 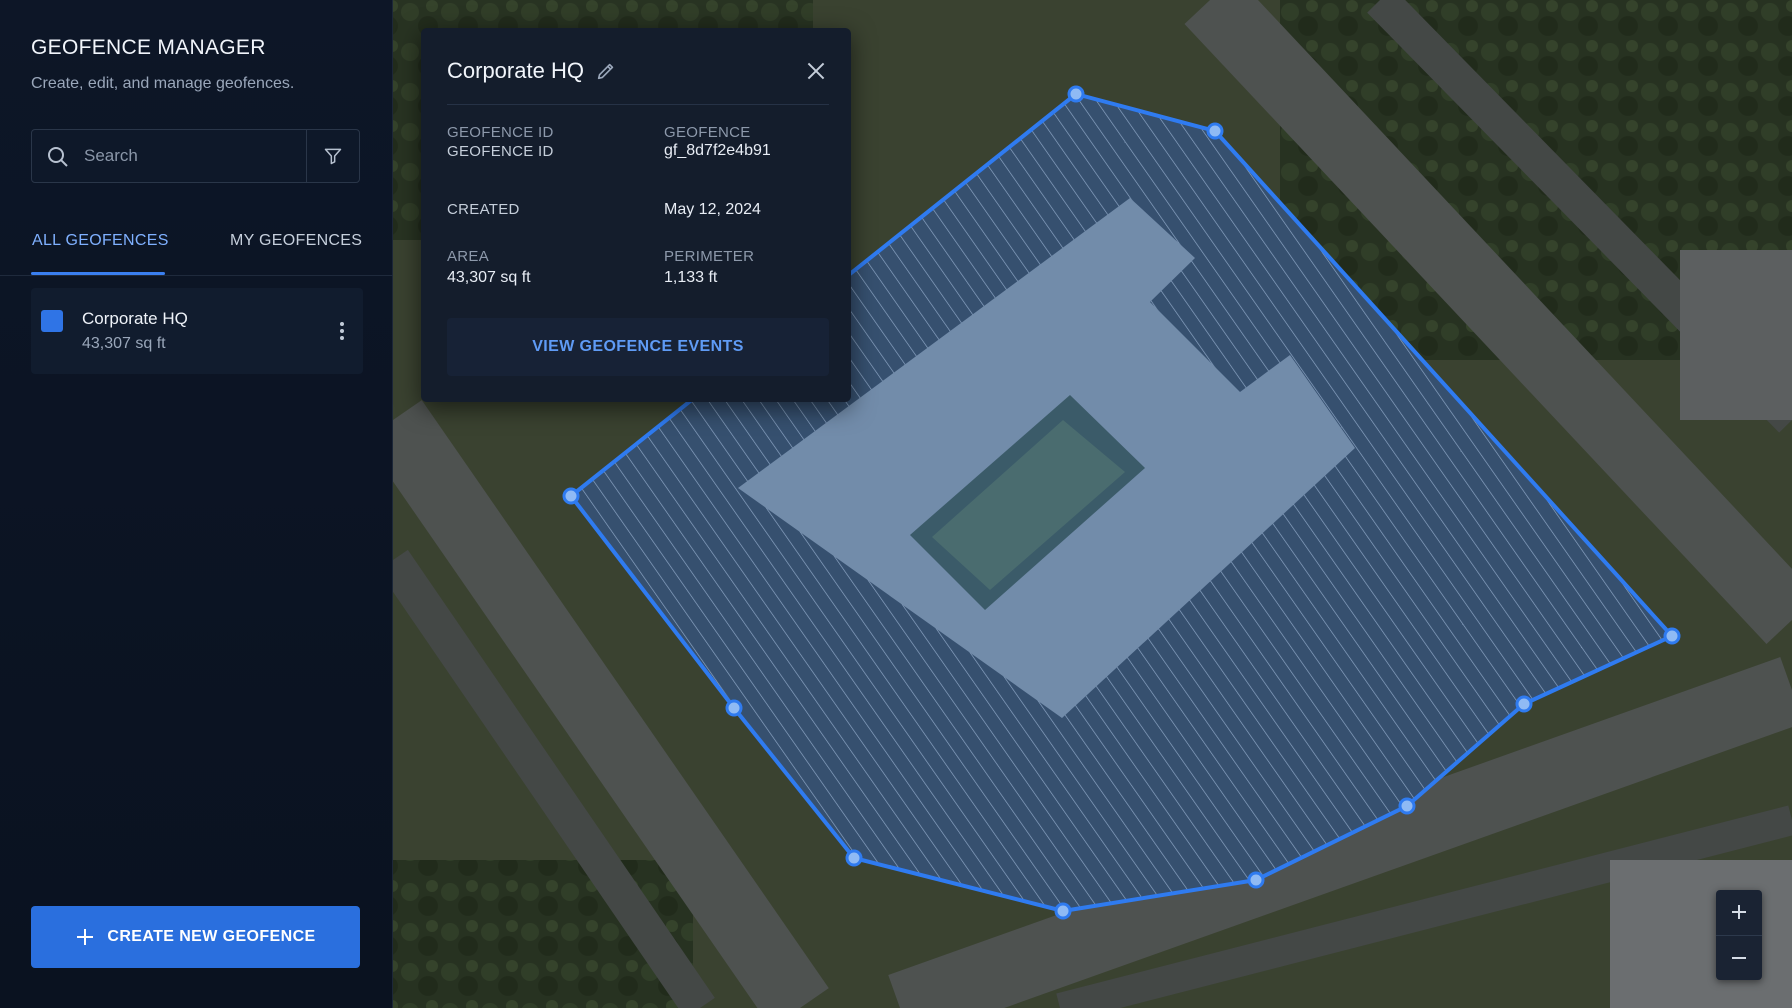 I want to click on zoom-in-button, so click(x=1739, y=912).